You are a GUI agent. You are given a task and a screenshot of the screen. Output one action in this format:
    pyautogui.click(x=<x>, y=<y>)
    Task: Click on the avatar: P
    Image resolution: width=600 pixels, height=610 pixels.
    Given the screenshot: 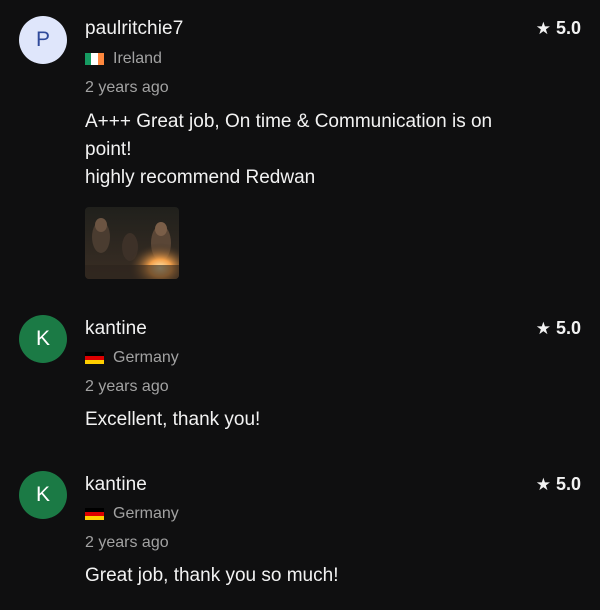 What is the action you would take?
    pyautogui.click(x=43, y=40)
    